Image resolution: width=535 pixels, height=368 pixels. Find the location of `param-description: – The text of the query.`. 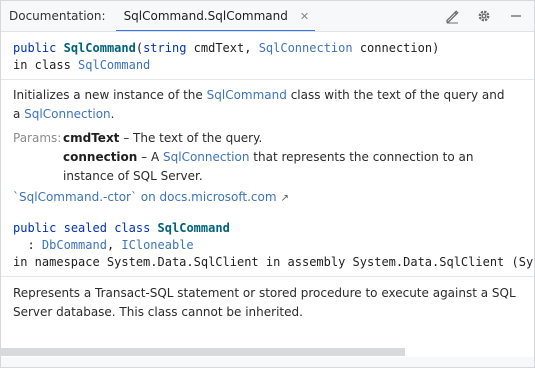

param-description: – The text of the query. is located at coordinates (191, 138).